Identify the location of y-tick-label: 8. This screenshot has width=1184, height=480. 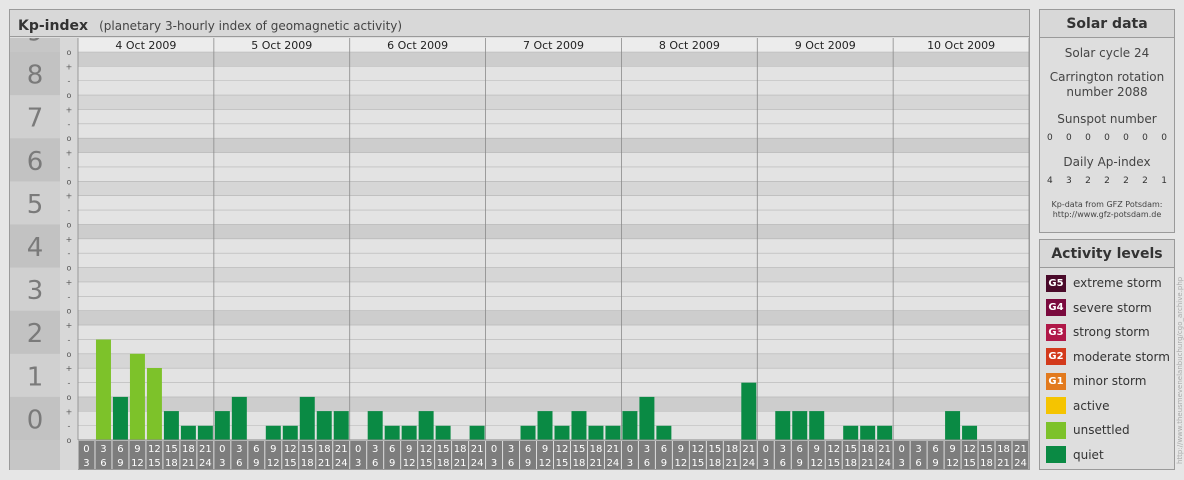
(35, 76).